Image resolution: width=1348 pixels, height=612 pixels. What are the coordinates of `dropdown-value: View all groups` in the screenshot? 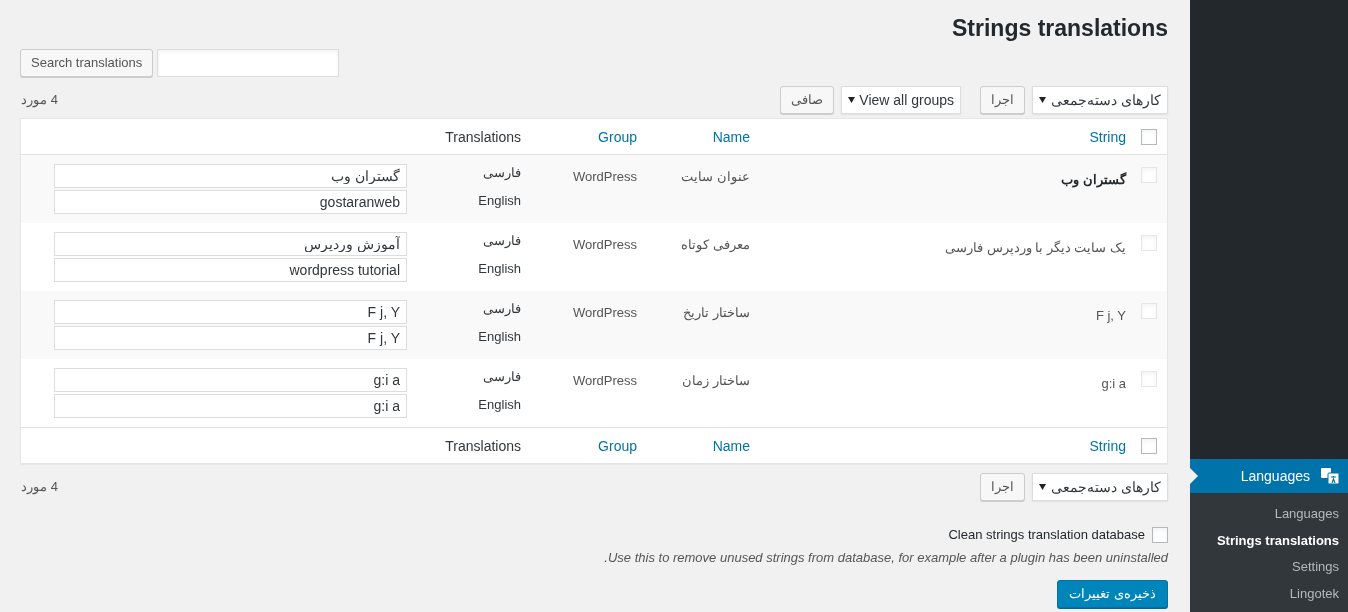 It's located at (906, 100).